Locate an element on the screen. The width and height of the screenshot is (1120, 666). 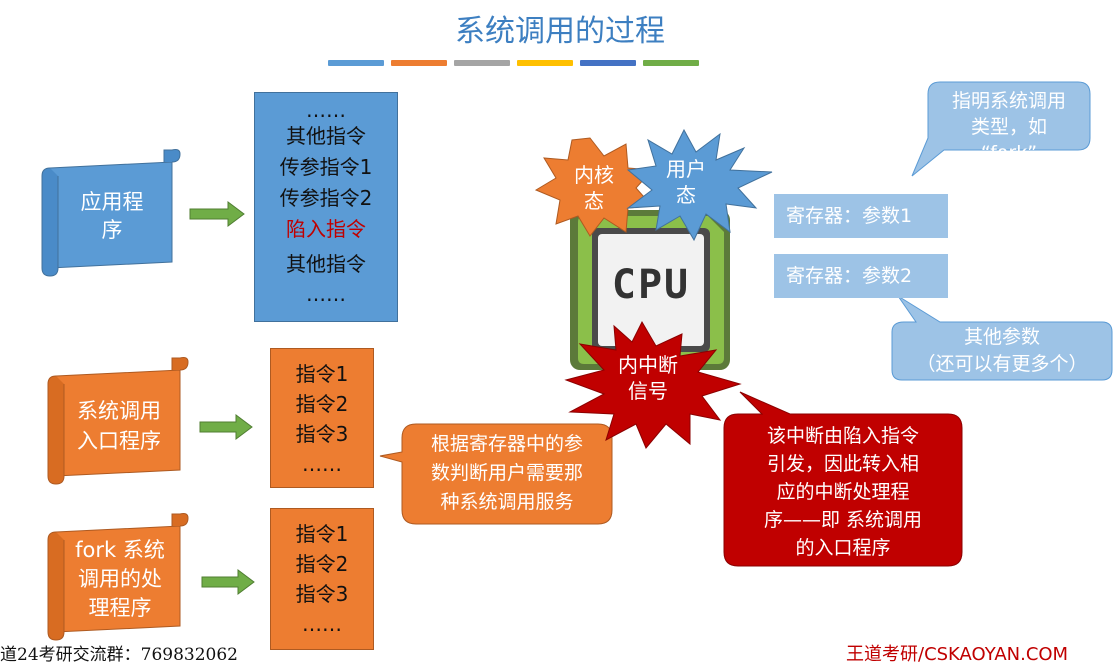
kernel-state-line: 态 is located at coordinates (594, 201).